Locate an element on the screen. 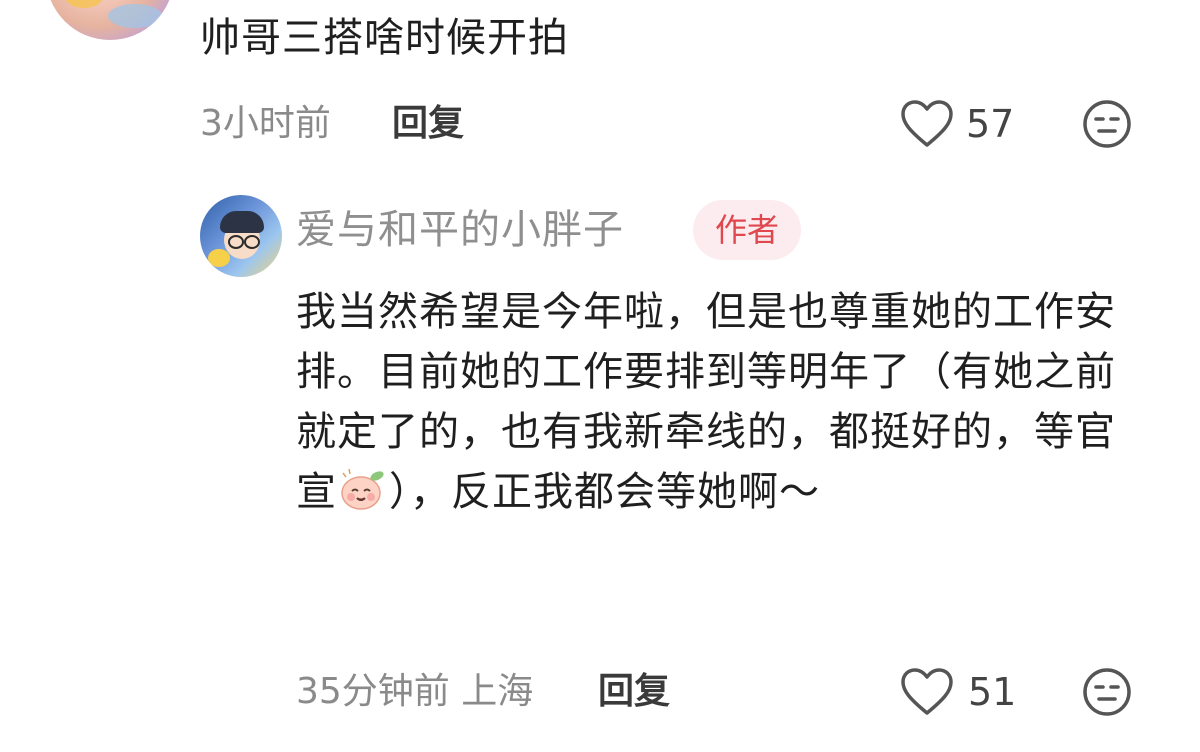  author-name: 爱与和平的小胖子 is located at coordinates (460, 230).